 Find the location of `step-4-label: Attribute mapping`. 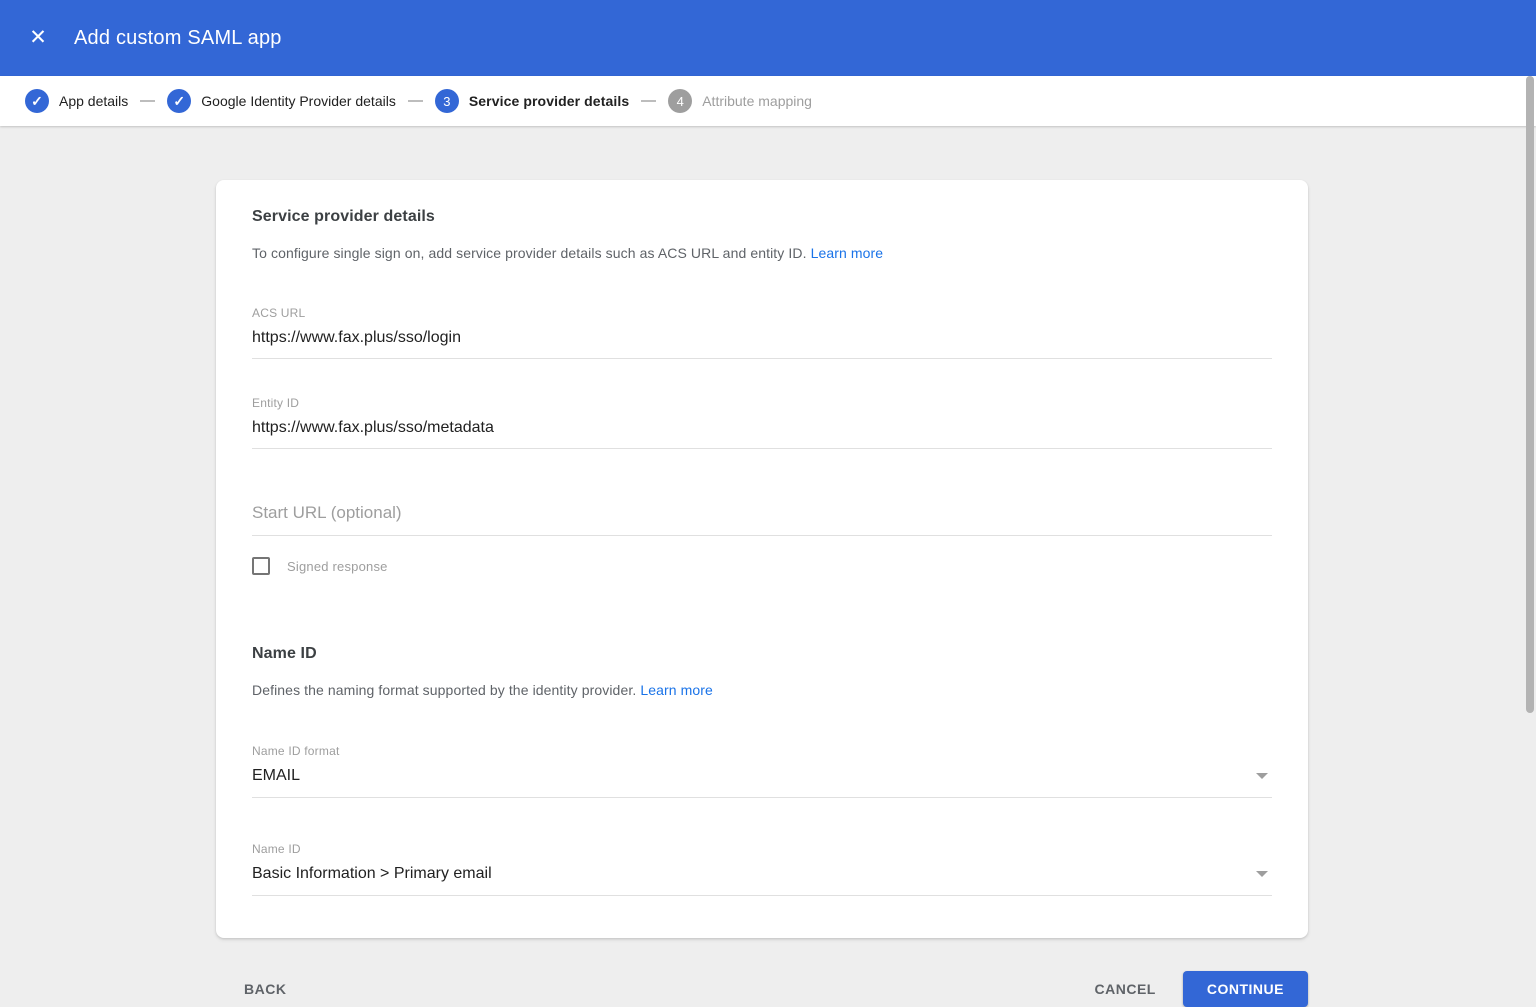

step-4-label: Attribute mapping is located at coordinates (757, 101).